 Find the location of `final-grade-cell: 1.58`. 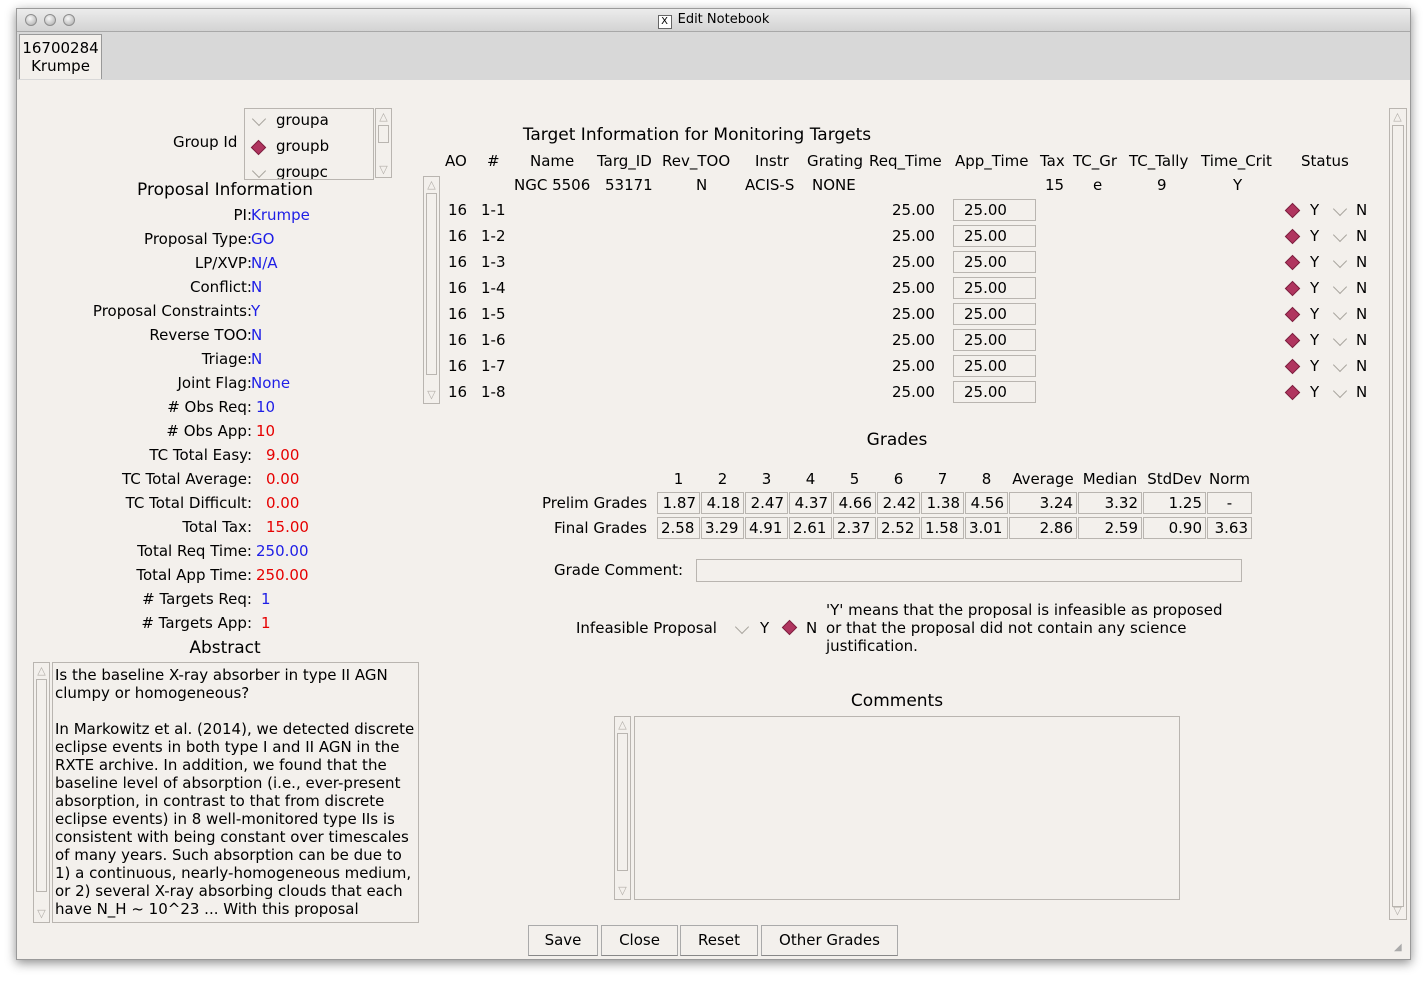

final-grade-cell: 1.58 is located at coordinates (942, 528).